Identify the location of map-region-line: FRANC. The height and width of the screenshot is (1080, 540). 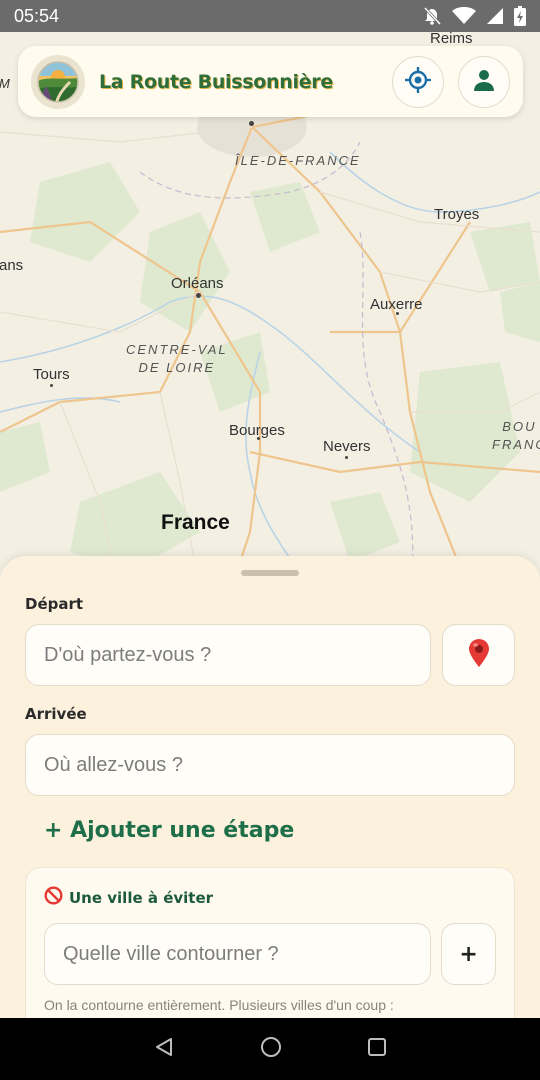
(516, 444).